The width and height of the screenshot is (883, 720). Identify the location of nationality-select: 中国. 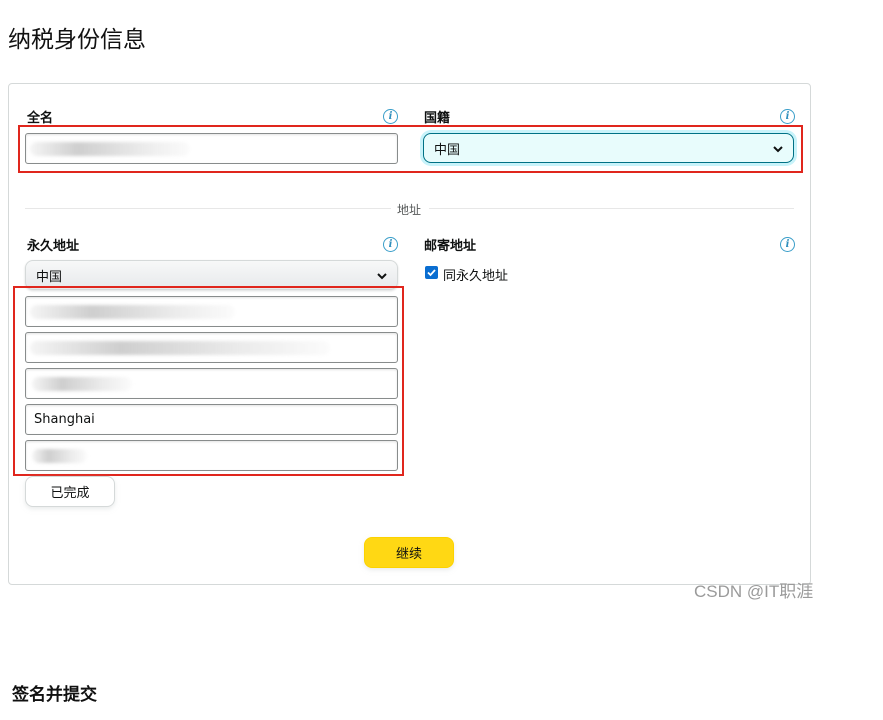
(608, 148).